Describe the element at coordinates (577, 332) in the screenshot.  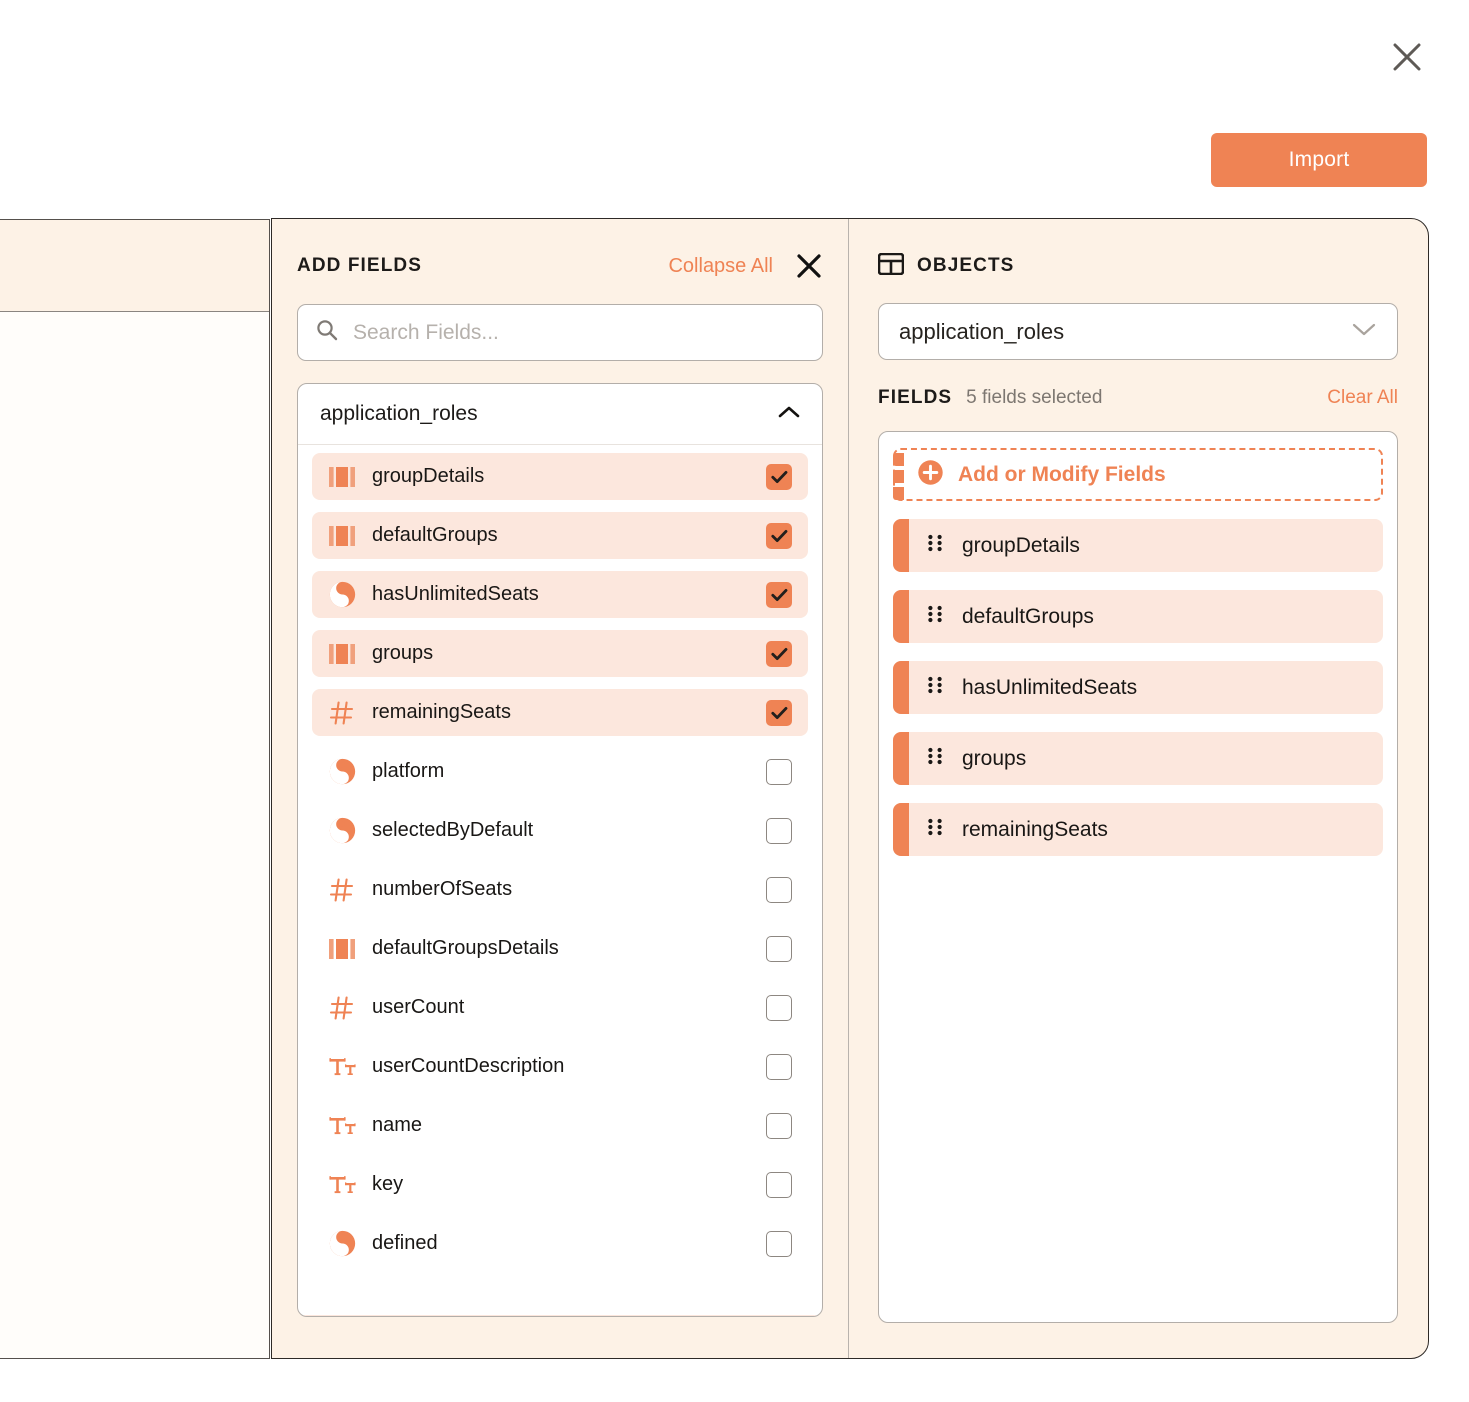
I see `search-input` at that location.